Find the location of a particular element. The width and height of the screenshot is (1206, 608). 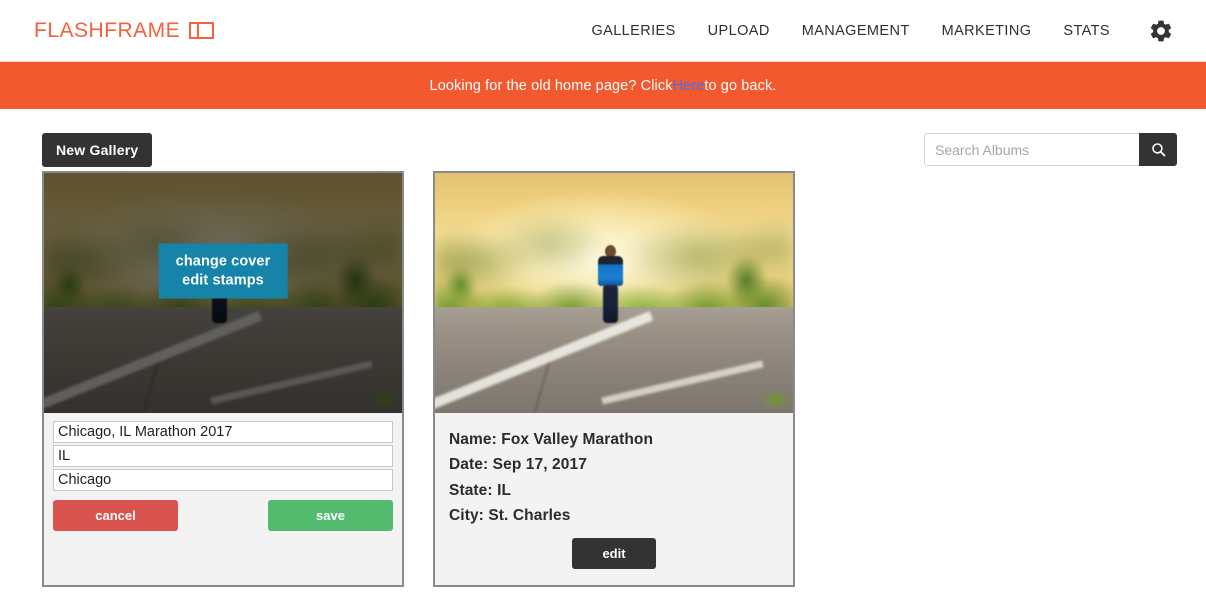

logo: FLASHFRAME is located at coordinates (124, 30).